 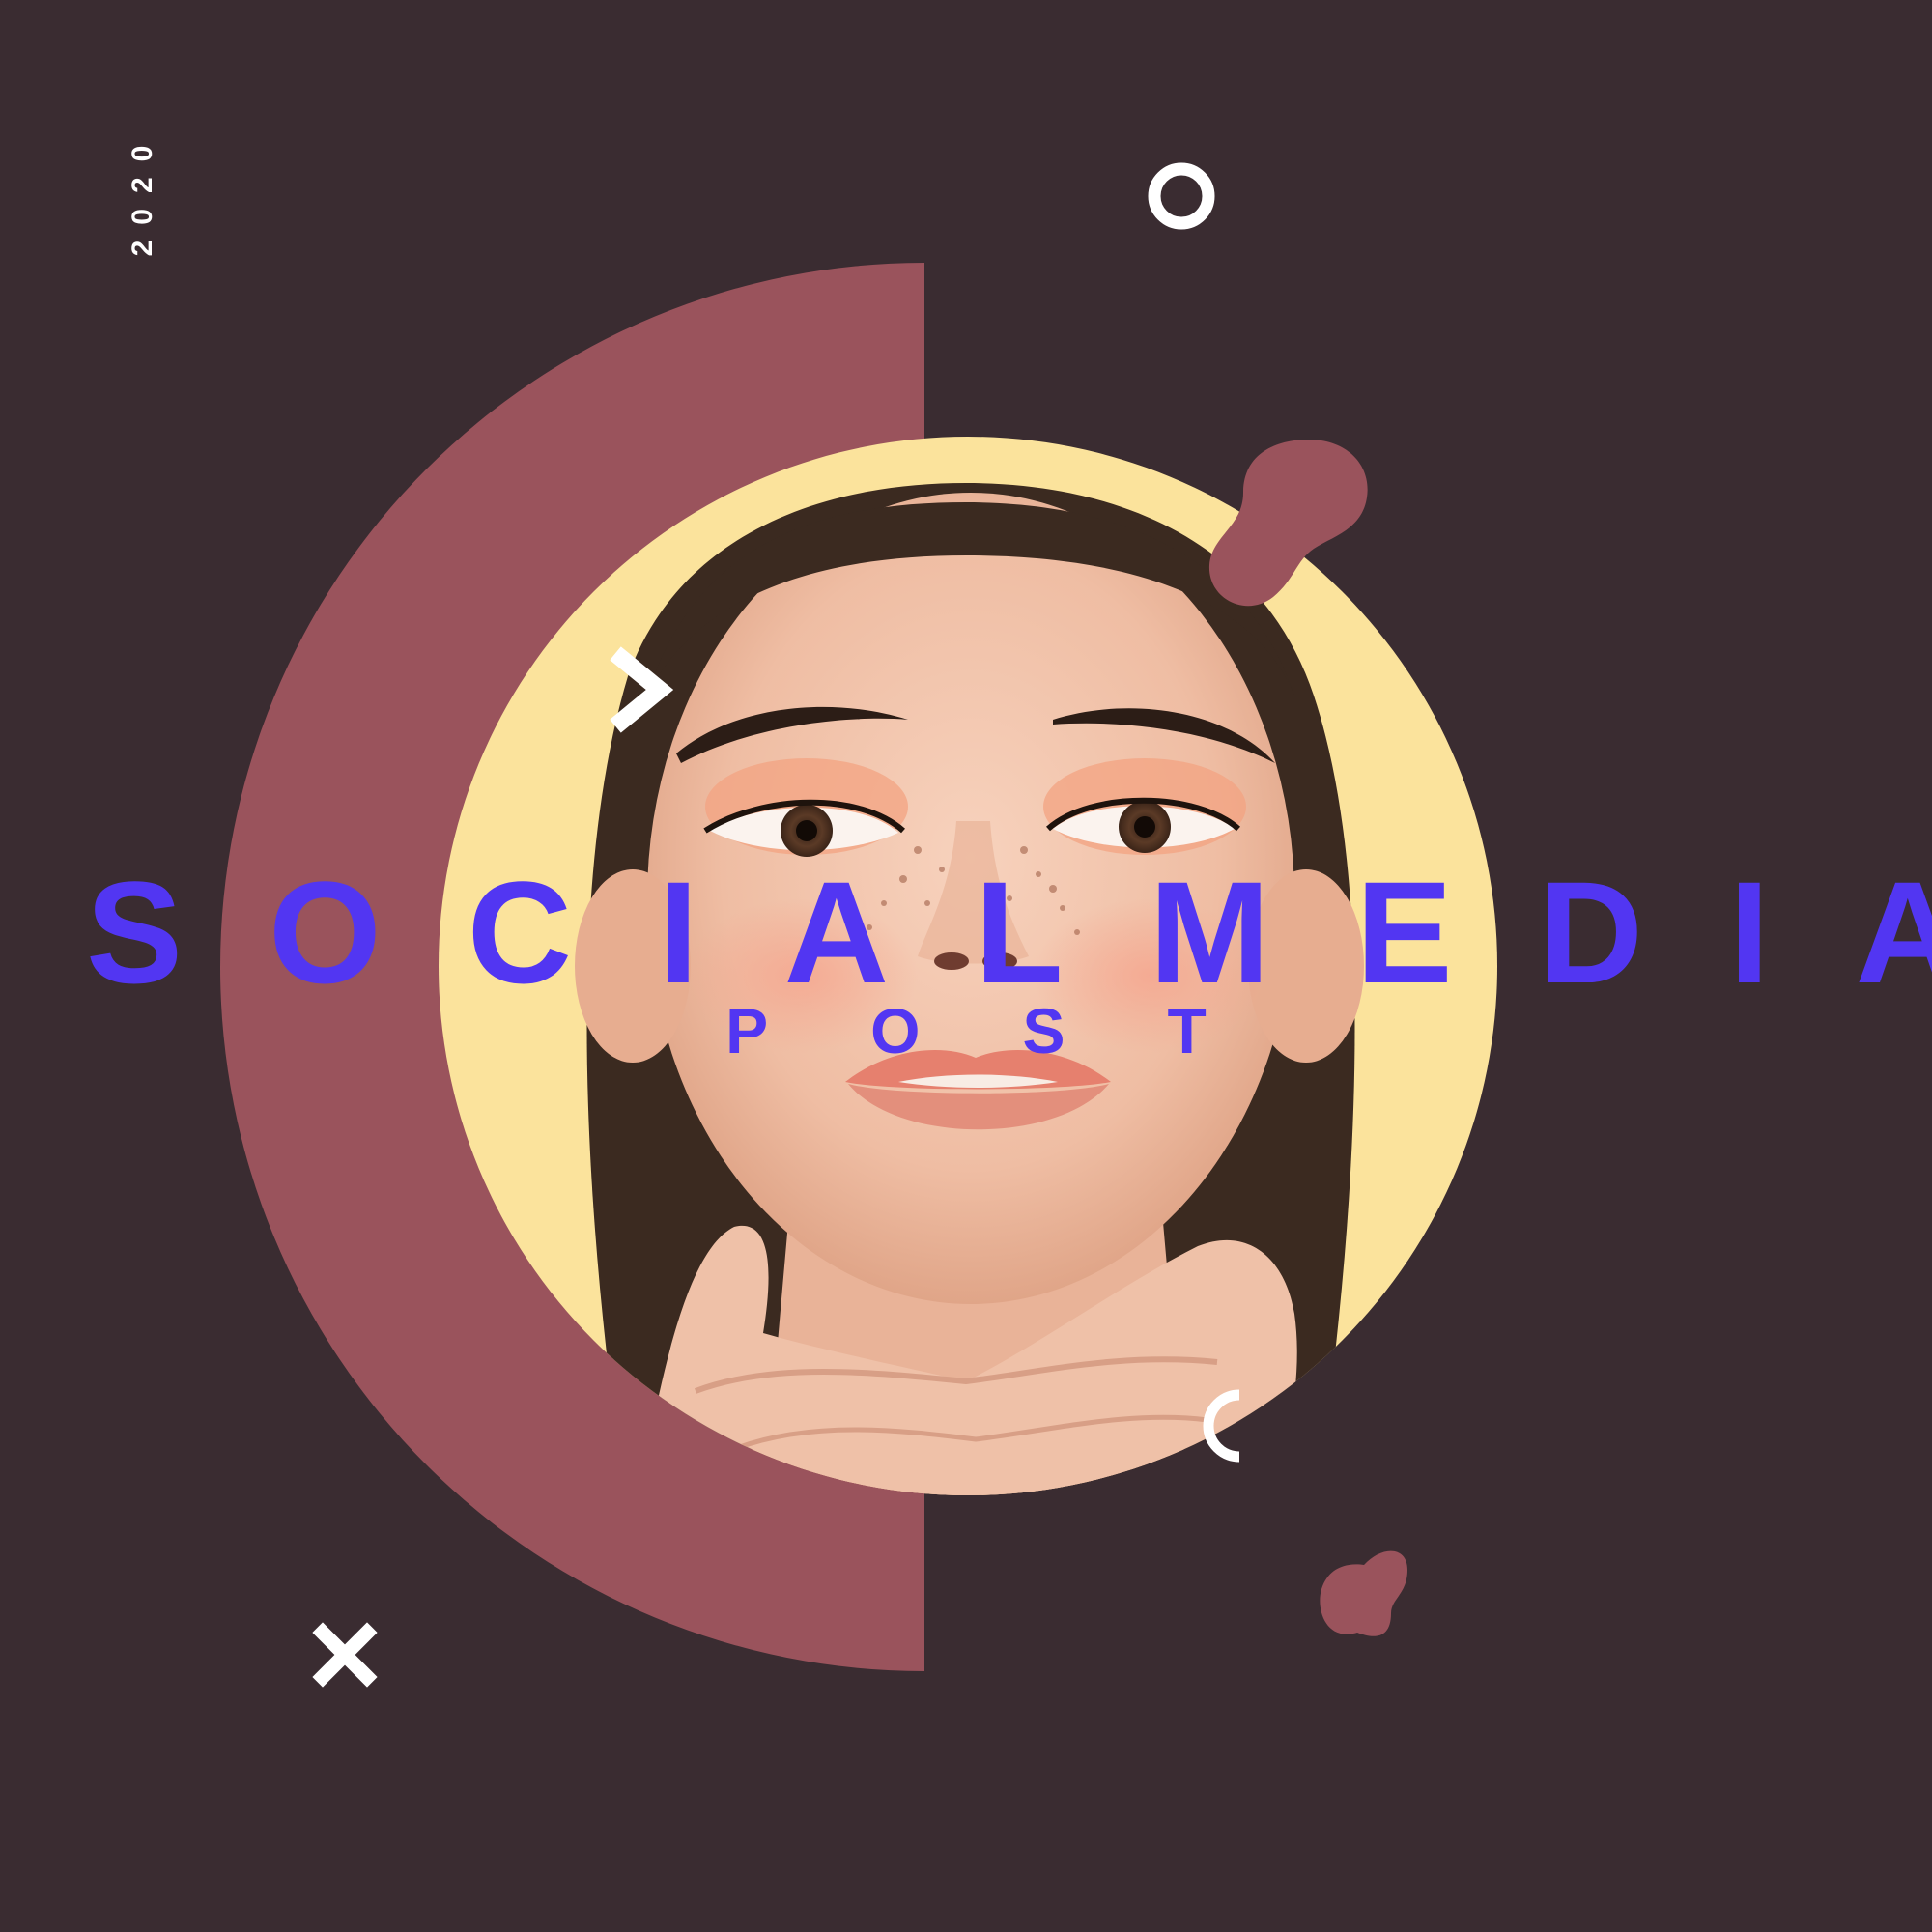 I want to click on chevron-right-icon, so click(x=642, y=689).